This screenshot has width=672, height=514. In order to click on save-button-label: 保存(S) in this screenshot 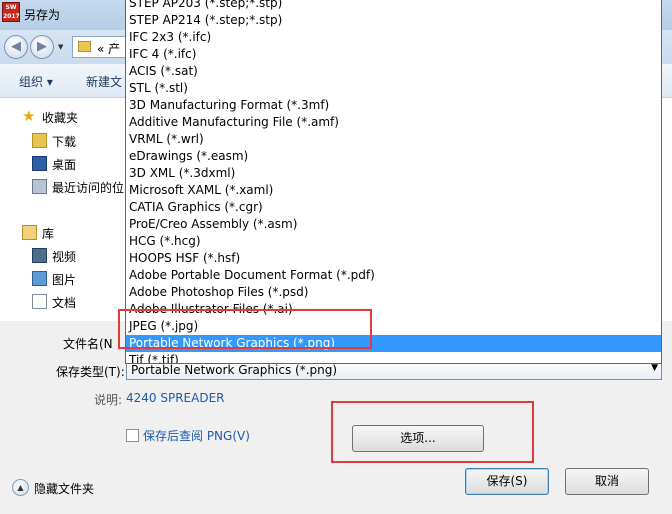, I will do `click(507, 481)`.